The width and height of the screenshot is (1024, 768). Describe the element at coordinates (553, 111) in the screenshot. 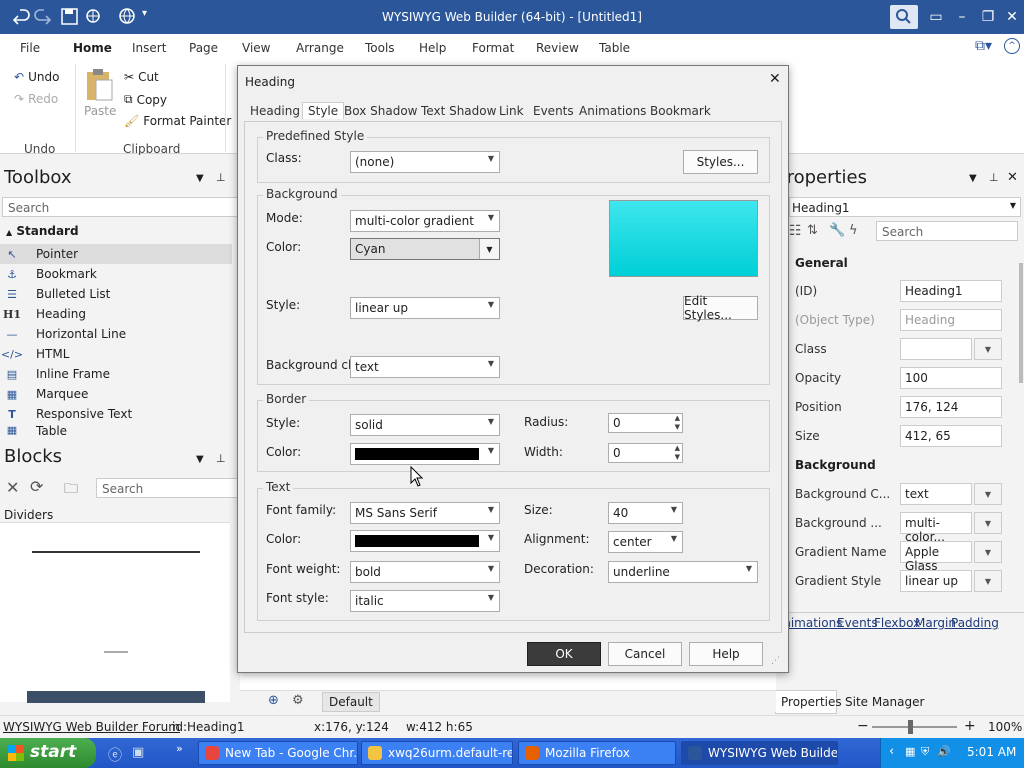

I see `tab-events: Events` at that location.